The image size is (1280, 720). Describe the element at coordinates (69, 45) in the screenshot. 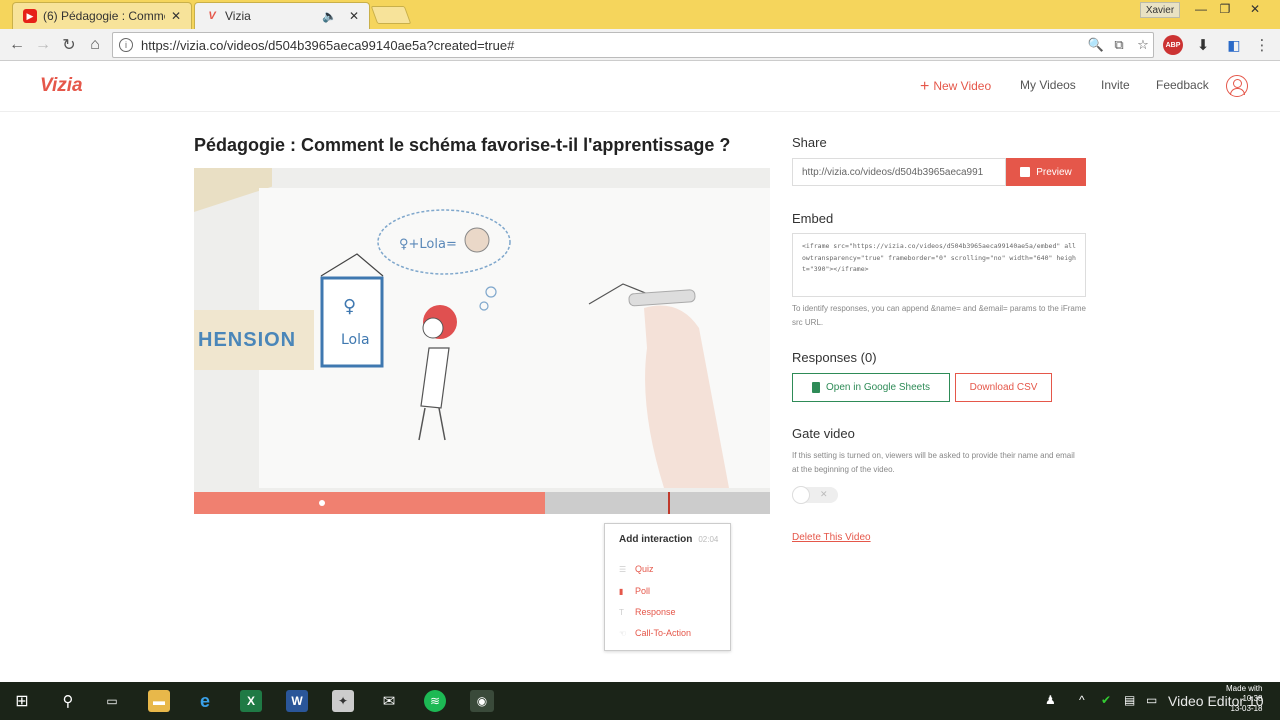

I see `reload-icon: ↻` at that location.